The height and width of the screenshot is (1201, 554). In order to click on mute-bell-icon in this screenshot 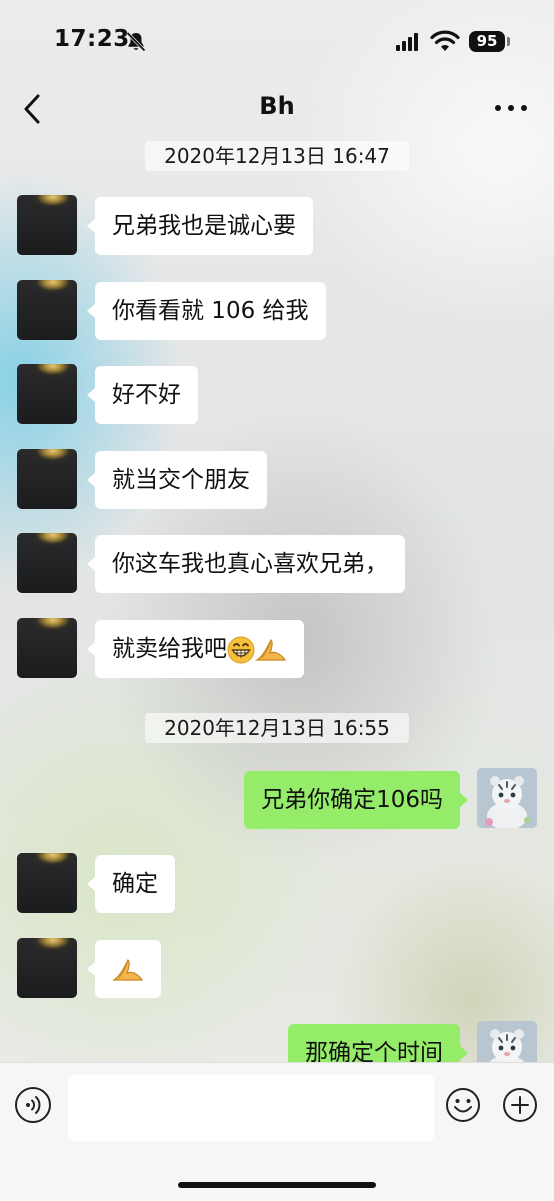, I will do `click(136, 41)`.